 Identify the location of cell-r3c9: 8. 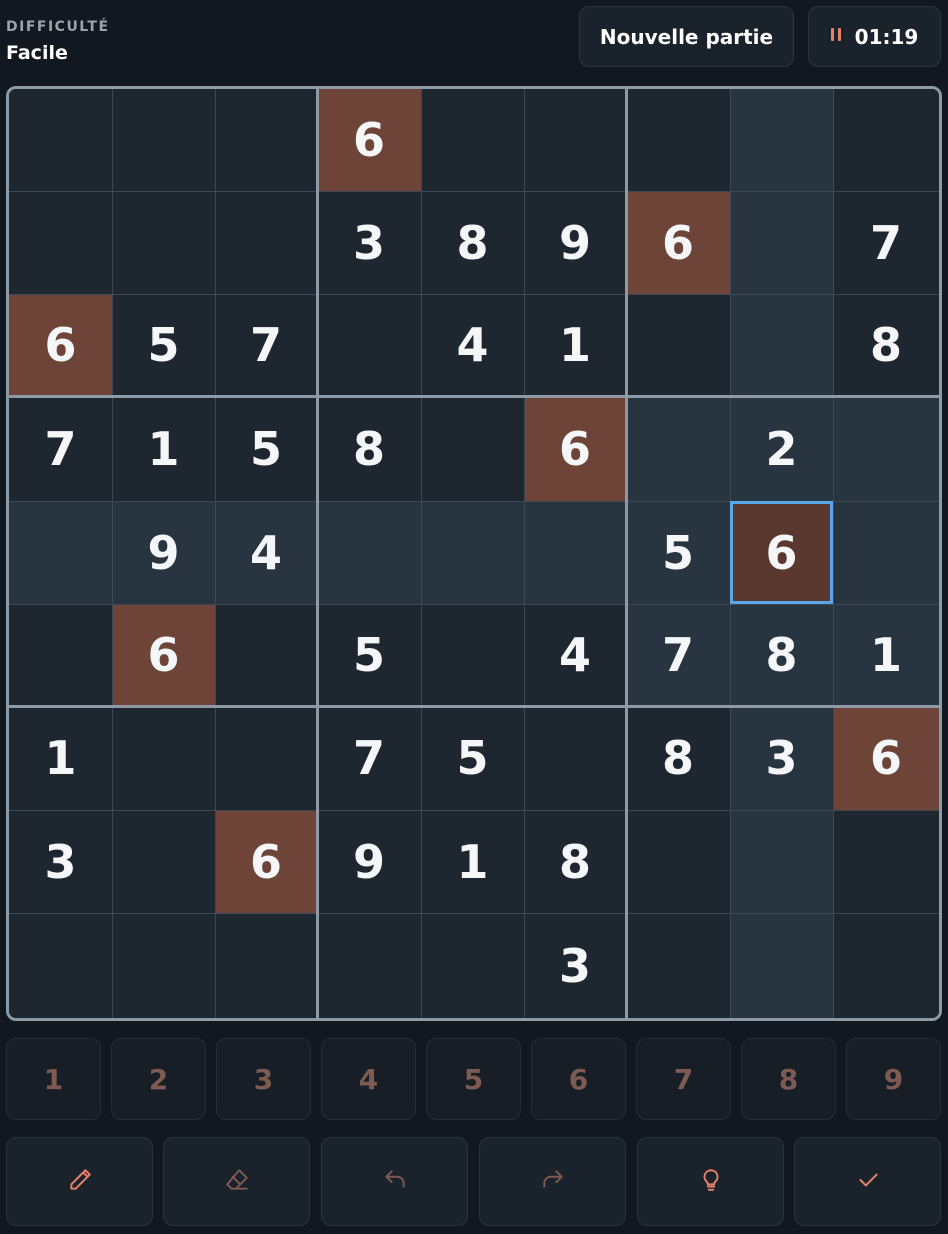
(886, 345).